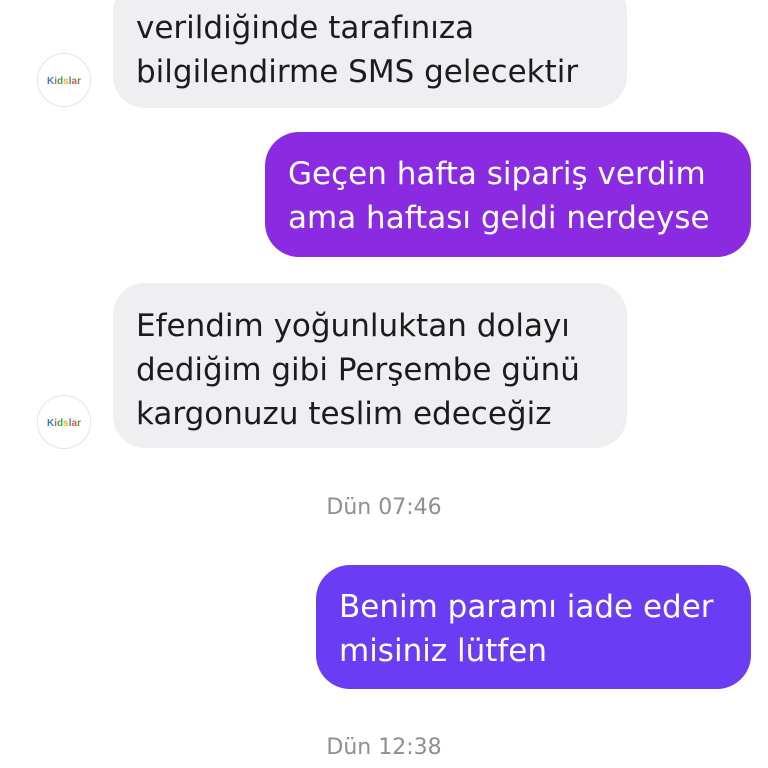 This screenshot has width=768, height=768. What do you see at coordinates (358, 370) in the screenshot?
I see `message-line: dediğim gibi Perşembe günü` at bounding box center [358, 370].